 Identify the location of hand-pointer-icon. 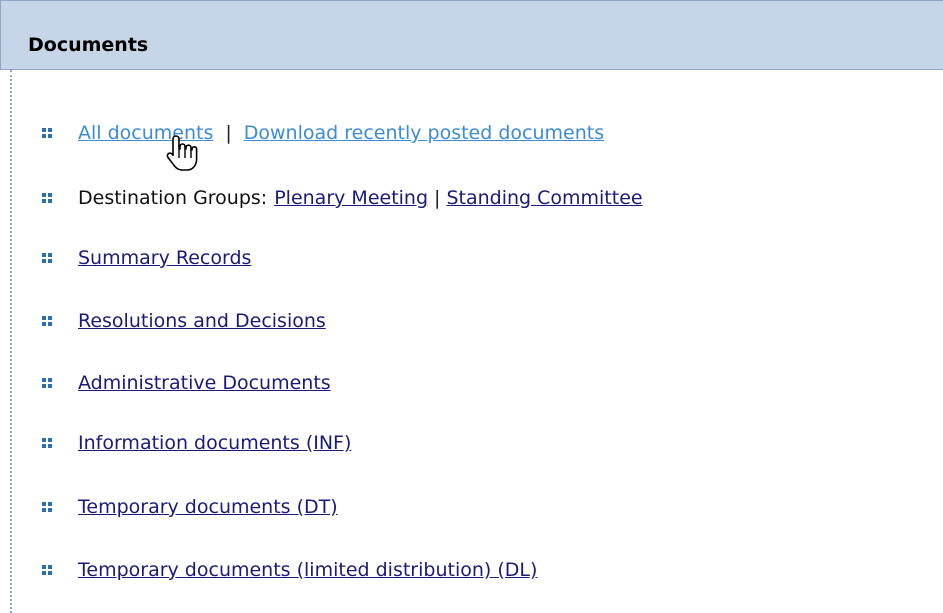
(182, 153).